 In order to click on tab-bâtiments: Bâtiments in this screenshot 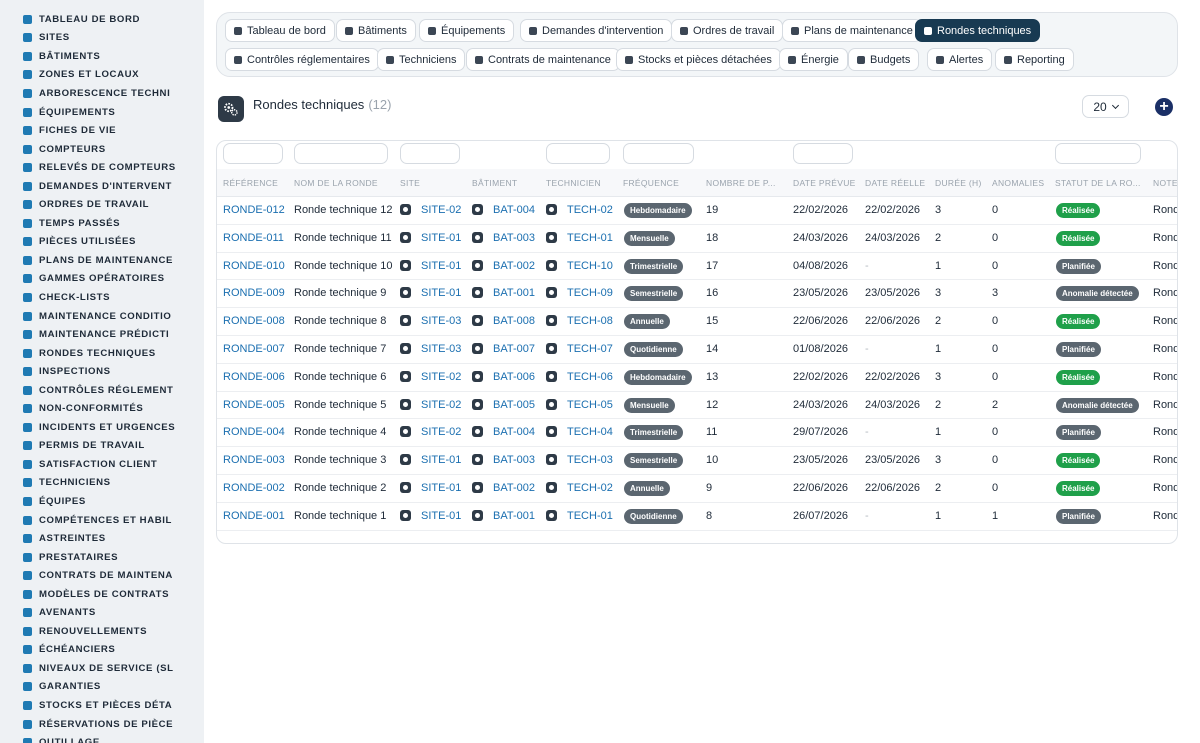, I will do `click(376, 30)`.